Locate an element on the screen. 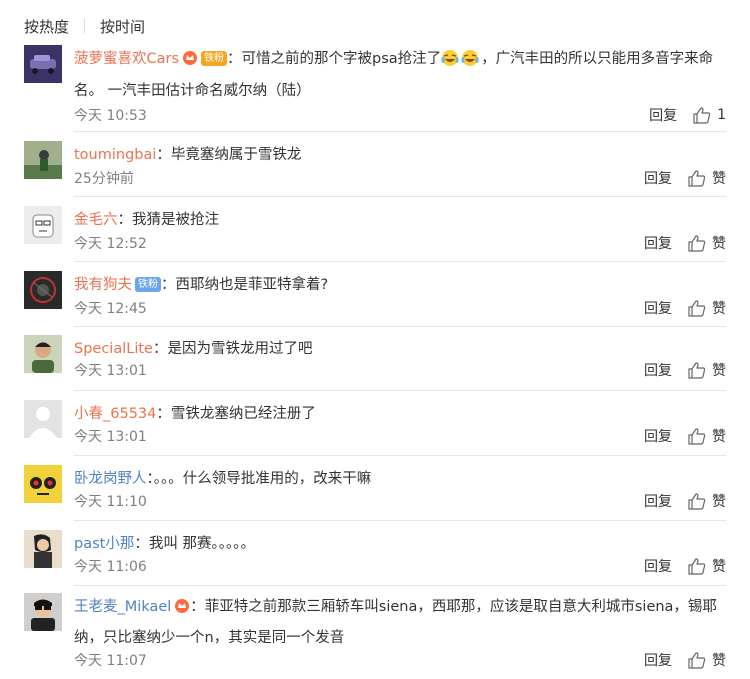 The image size is (750, 679). comment-text: 我猜是被抢注 is located at coordinates (175, 220).